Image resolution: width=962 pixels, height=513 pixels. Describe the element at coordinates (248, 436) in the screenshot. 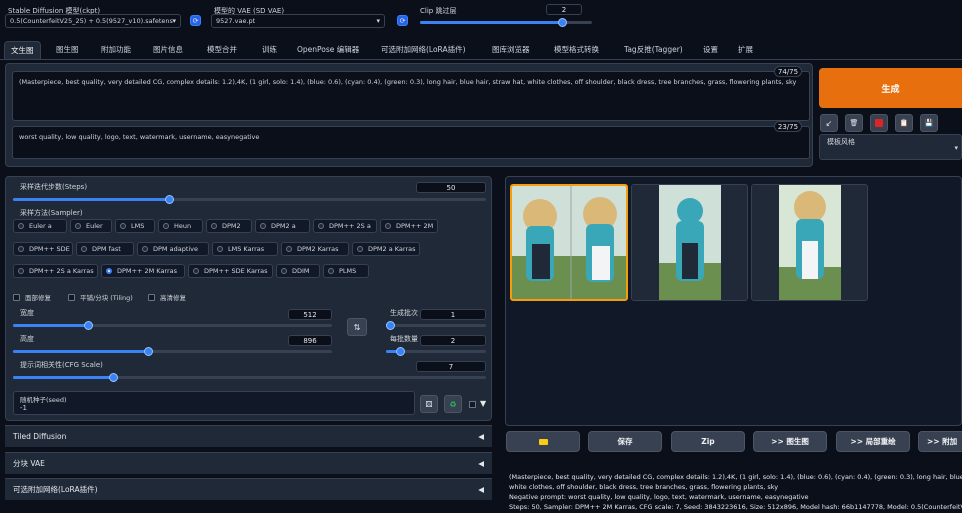

I see `accordion-tiled-diffusion: Tiled Diffusion ◀` at that location.